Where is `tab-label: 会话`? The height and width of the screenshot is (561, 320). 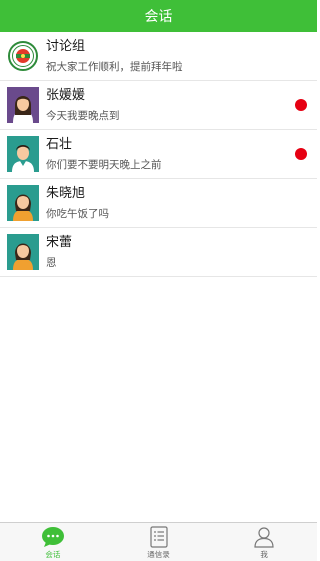
tab-label: 会话 is located at coordinates (53, 554).